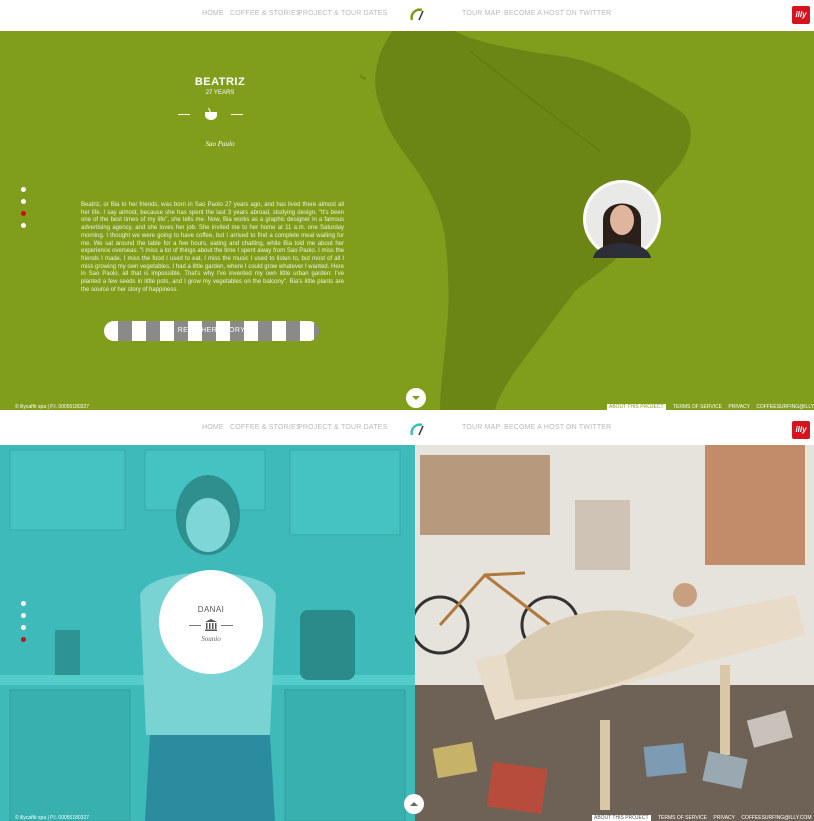 This screenshot has height=821, width=814. I want to click on nav-coffee-stories-2: COFFEE & STORIES, so click(265, 427).